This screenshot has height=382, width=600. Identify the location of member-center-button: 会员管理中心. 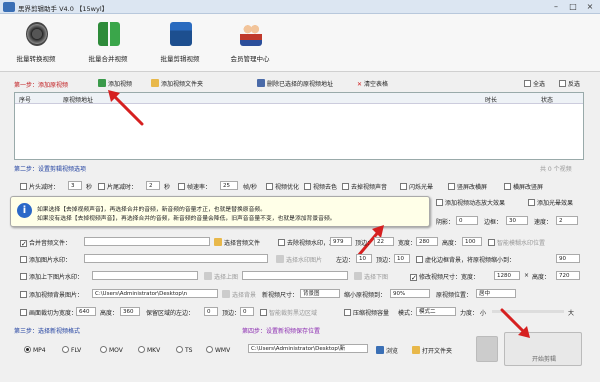
(250, 45).